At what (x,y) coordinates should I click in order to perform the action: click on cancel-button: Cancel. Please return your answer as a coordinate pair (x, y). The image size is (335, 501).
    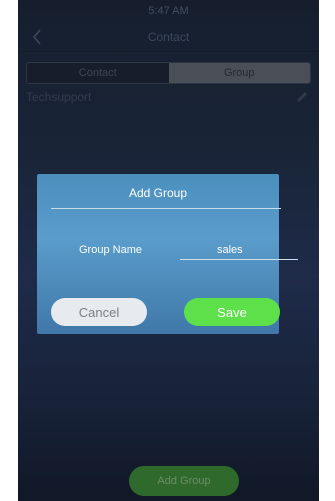
    Looking at the image, I should click on (99, 312).